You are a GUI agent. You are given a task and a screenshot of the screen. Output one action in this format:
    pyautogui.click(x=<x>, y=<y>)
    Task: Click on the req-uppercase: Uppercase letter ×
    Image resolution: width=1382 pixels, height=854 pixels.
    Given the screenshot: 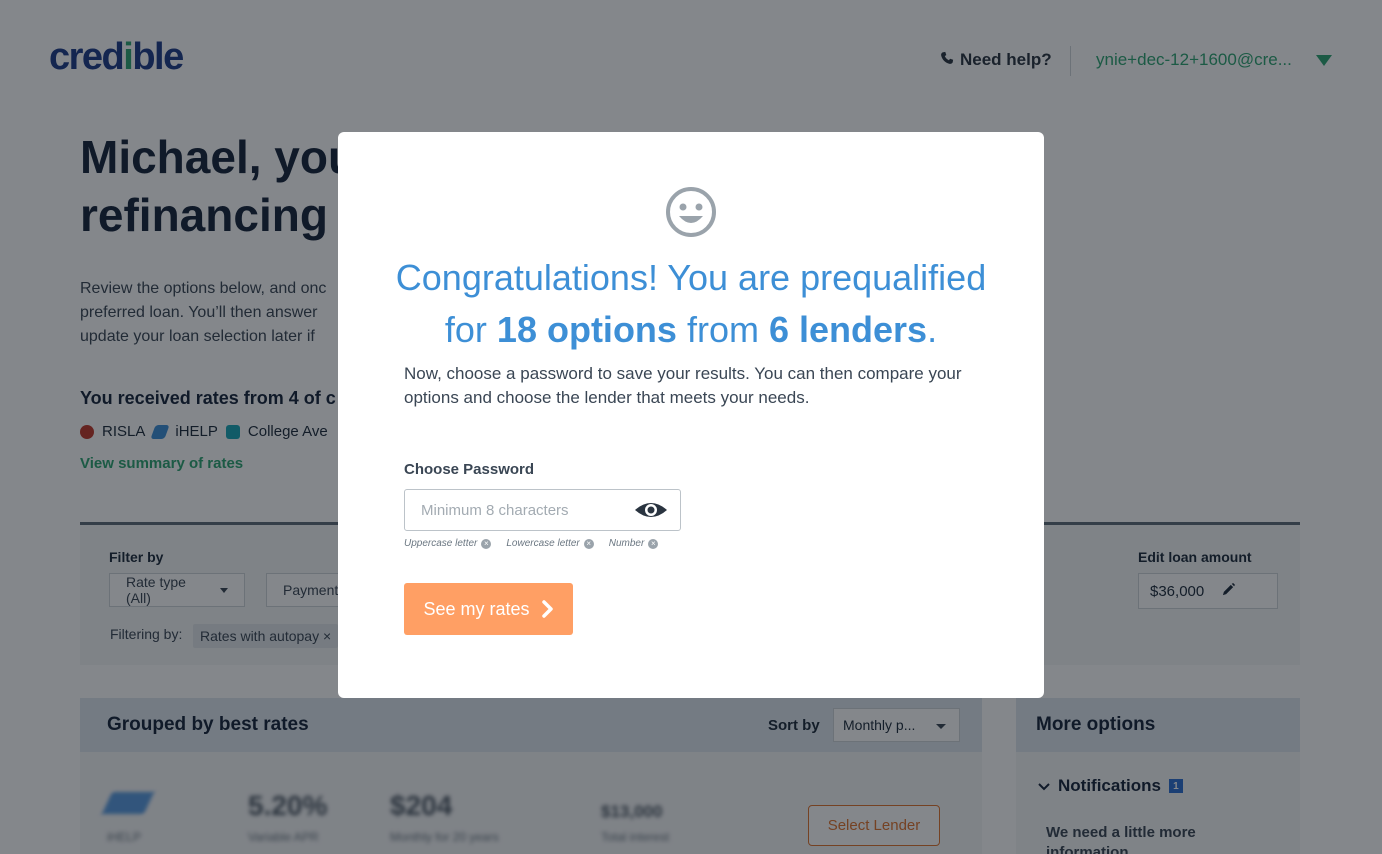 What is the action you would take?
    pyautogui.click(x=448, y=543)
    